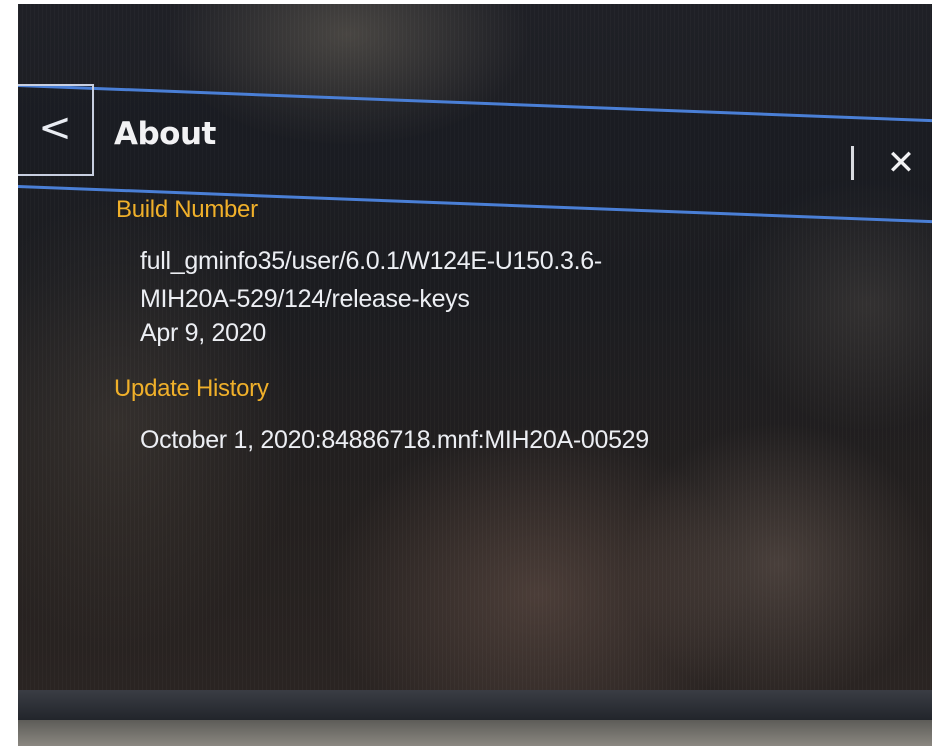 Image resolution: width=932 pixels, height=746 pixels. Describe the element at coordinates (852, 163) in the screenshot. I see `header-divider` at that location.